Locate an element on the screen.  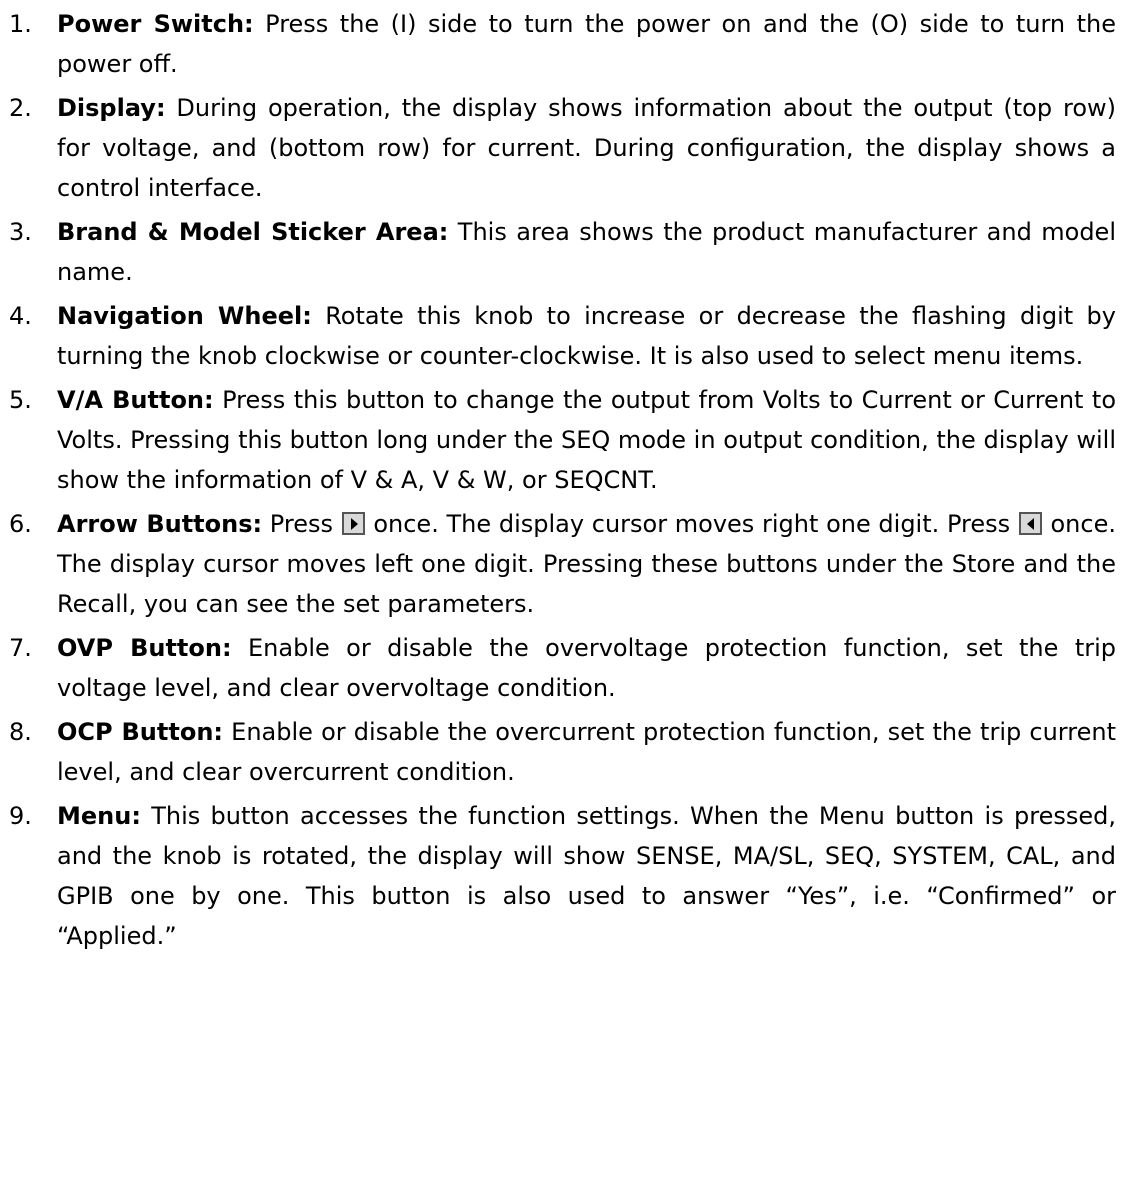
item-number: 6. is located at coordinates (20, 524).